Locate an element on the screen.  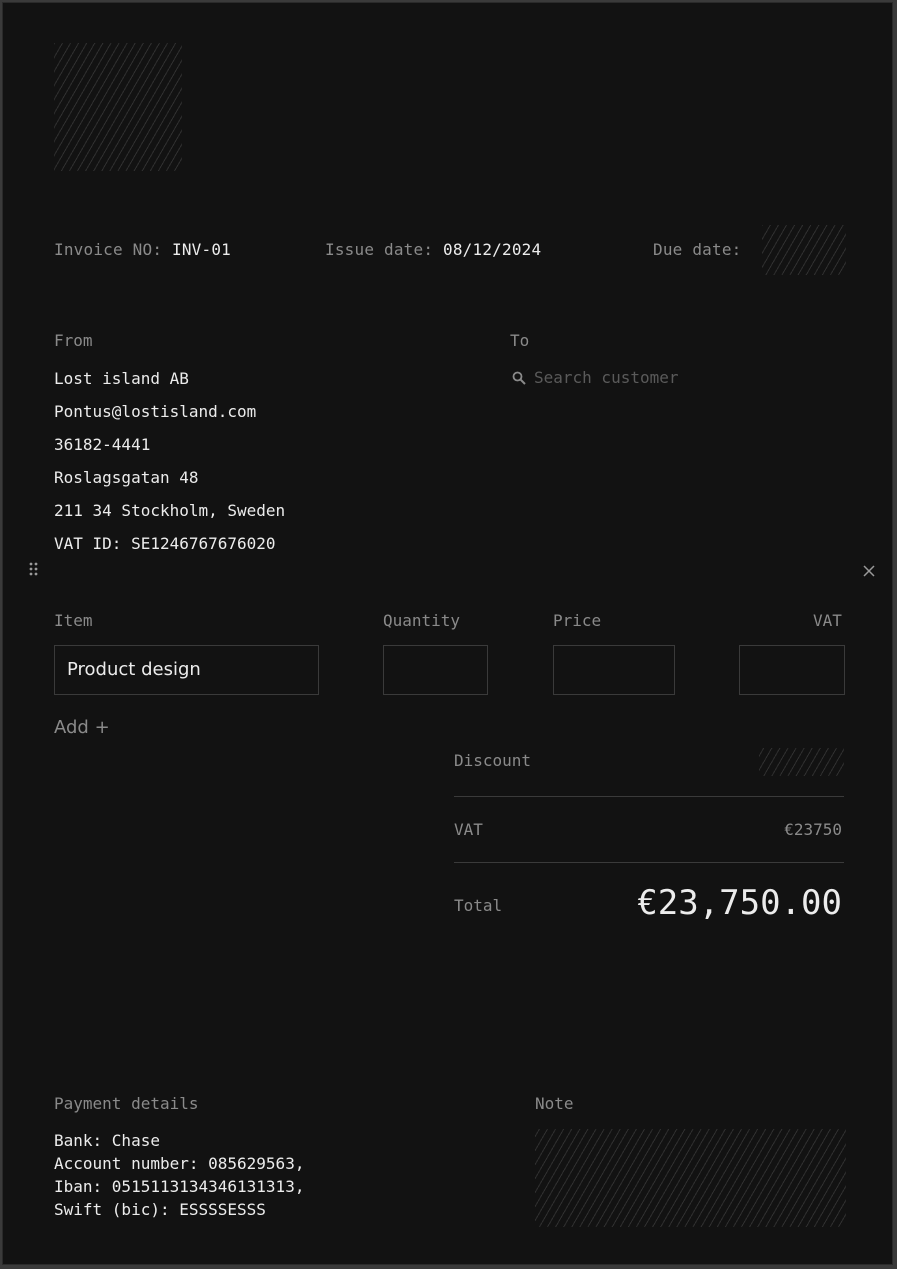
from-line: 36182-4441 is located at coordinates (102, 444).